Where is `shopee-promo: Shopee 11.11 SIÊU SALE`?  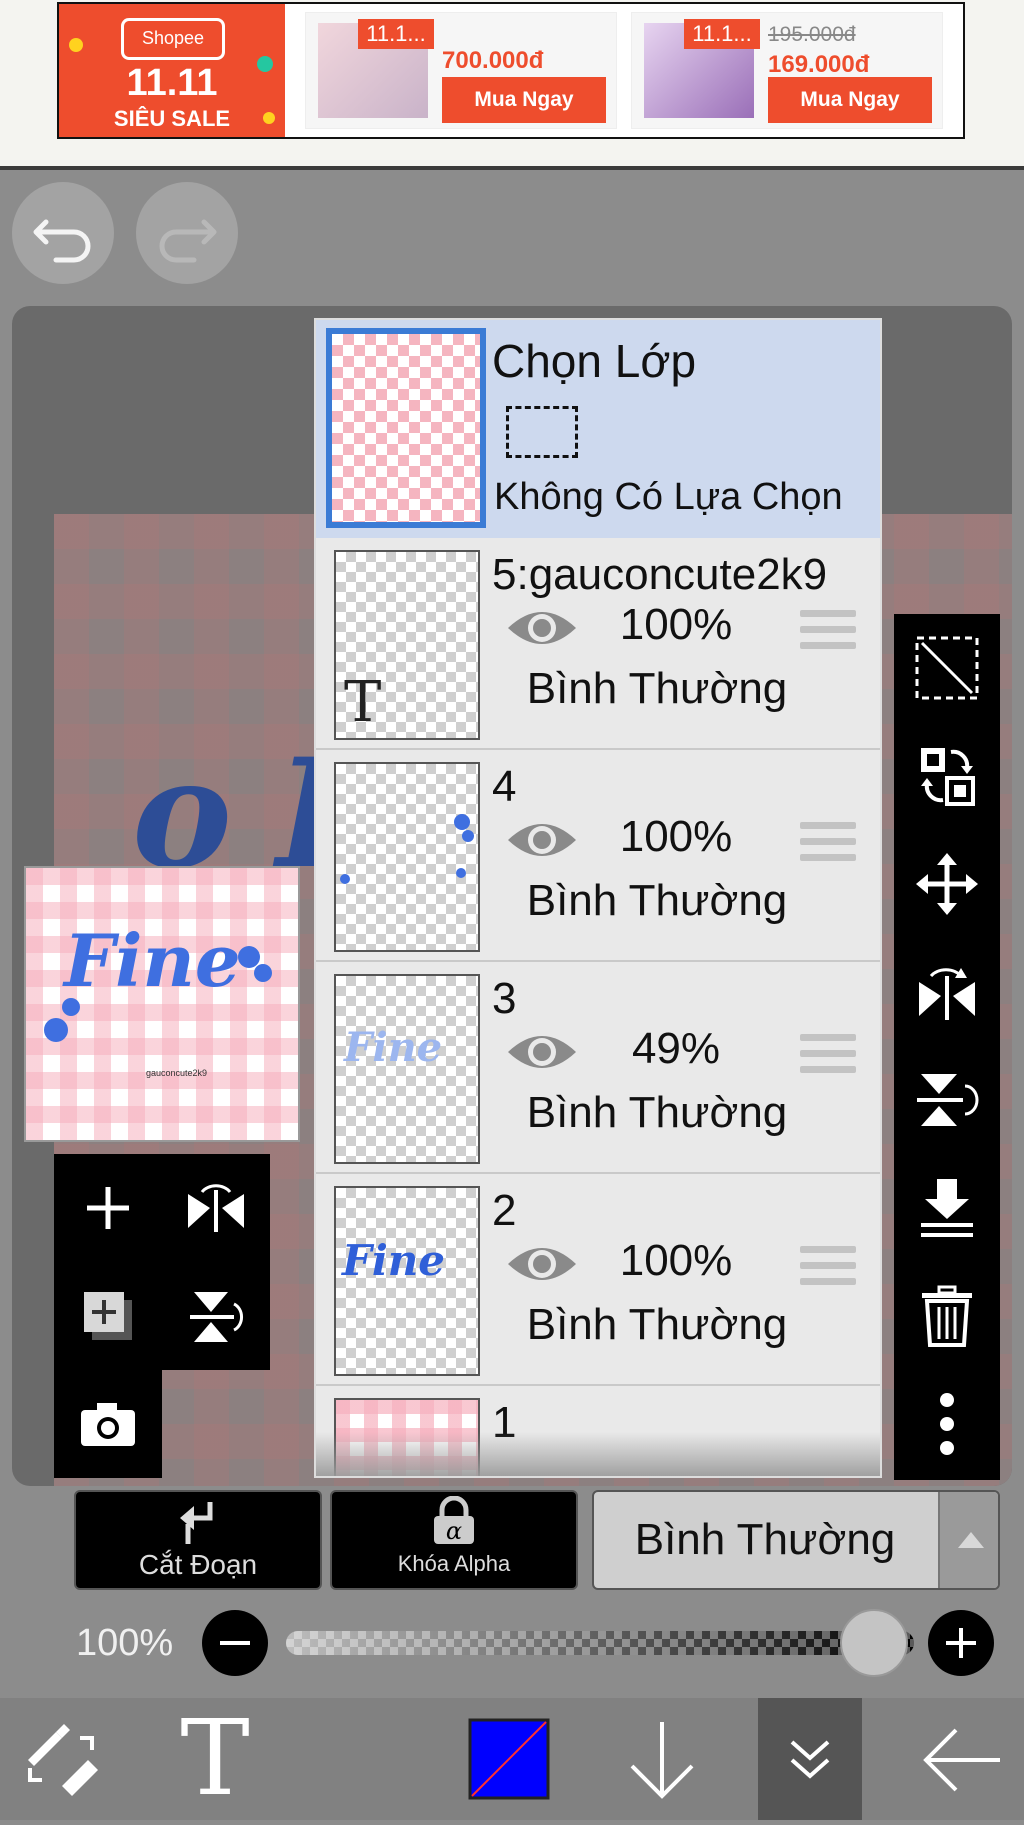
shopee-promo: Shopee 11.11 SIÊU SALE is located at coordinates (172, 70).